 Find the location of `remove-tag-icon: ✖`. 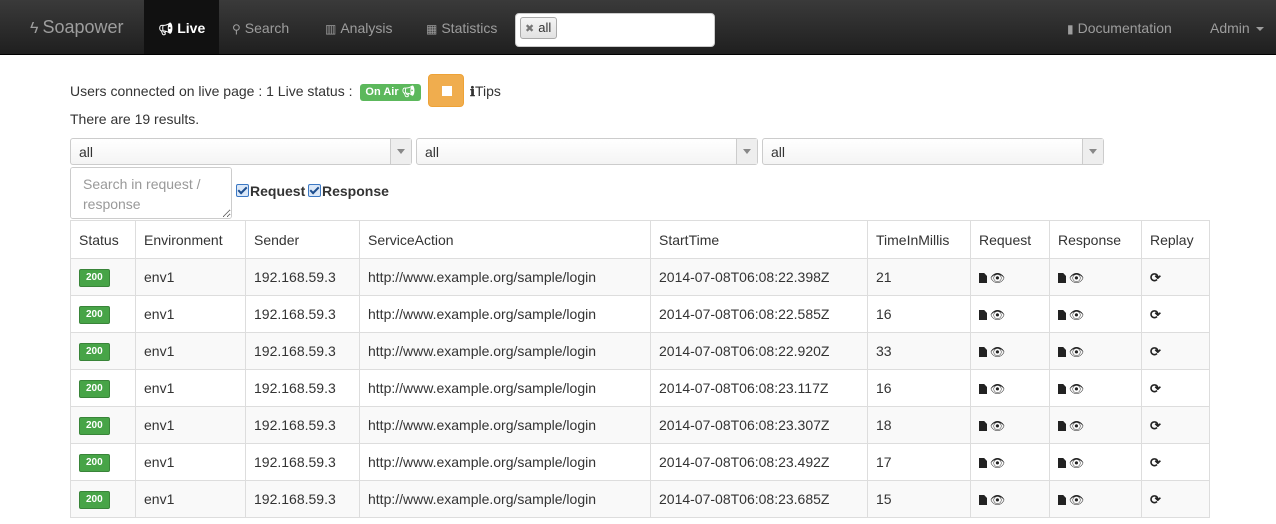

remove-tag-icon: ✖ is located at coordinates (529, 29).